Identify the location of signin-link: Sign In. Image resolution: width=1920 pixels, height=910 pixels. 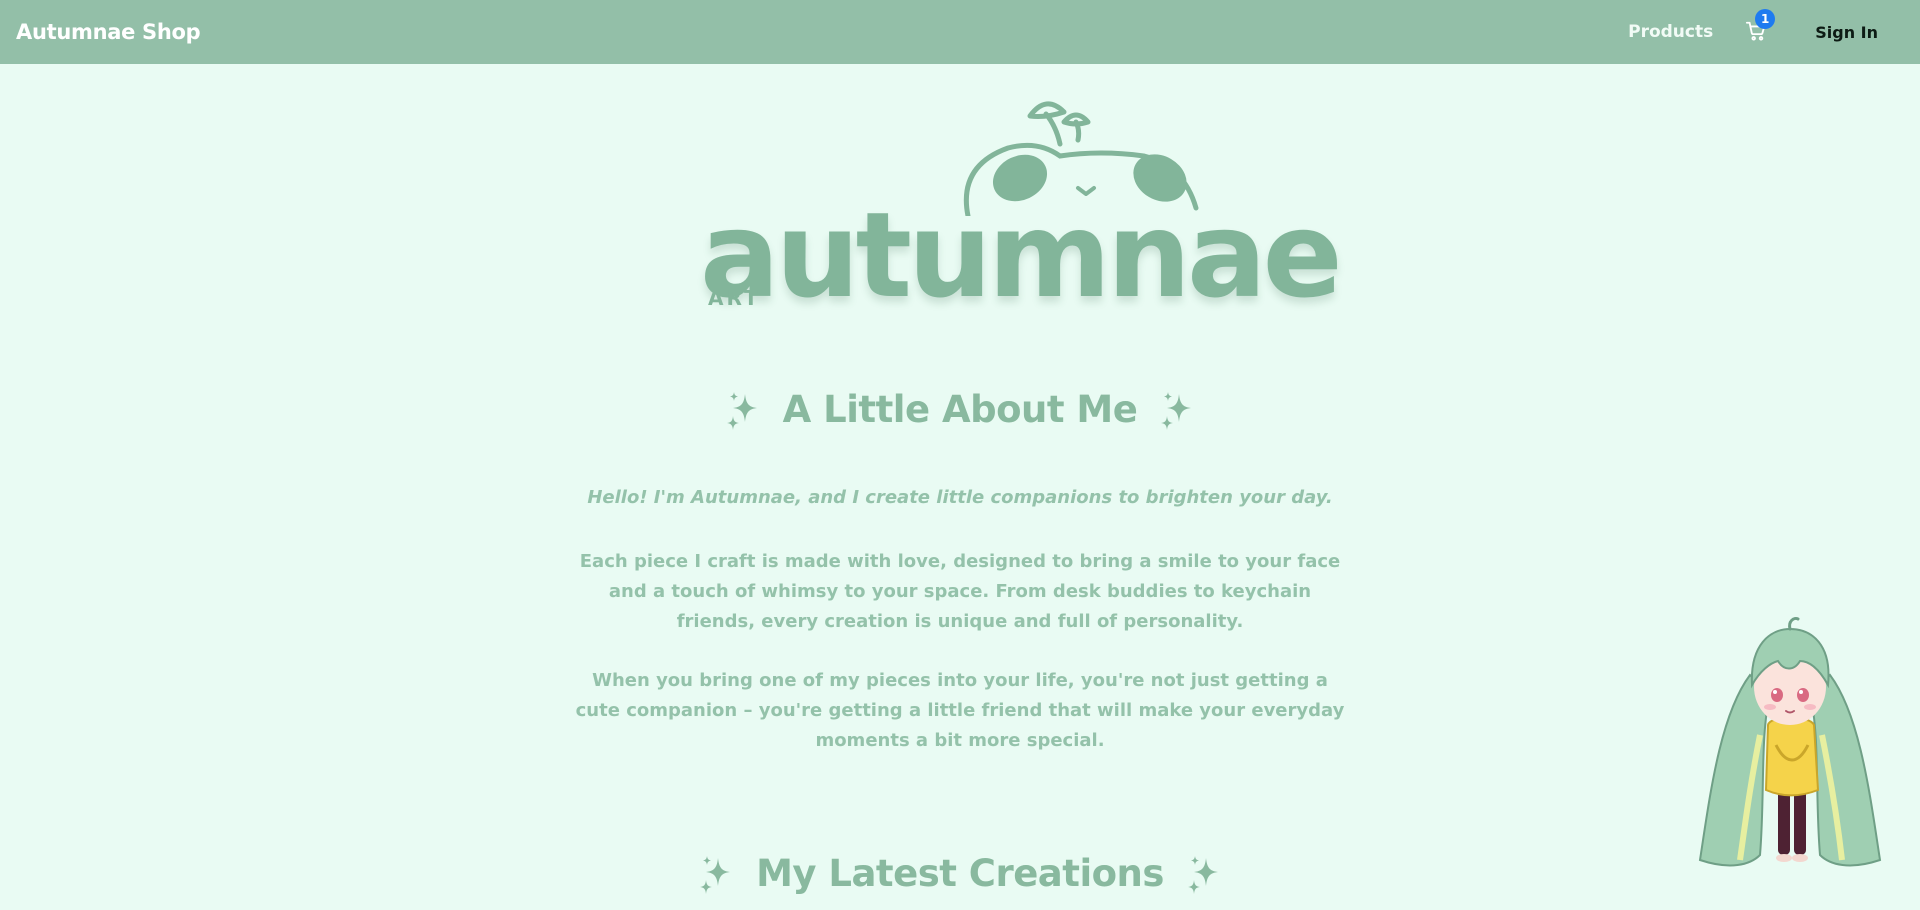
(1846, 32).